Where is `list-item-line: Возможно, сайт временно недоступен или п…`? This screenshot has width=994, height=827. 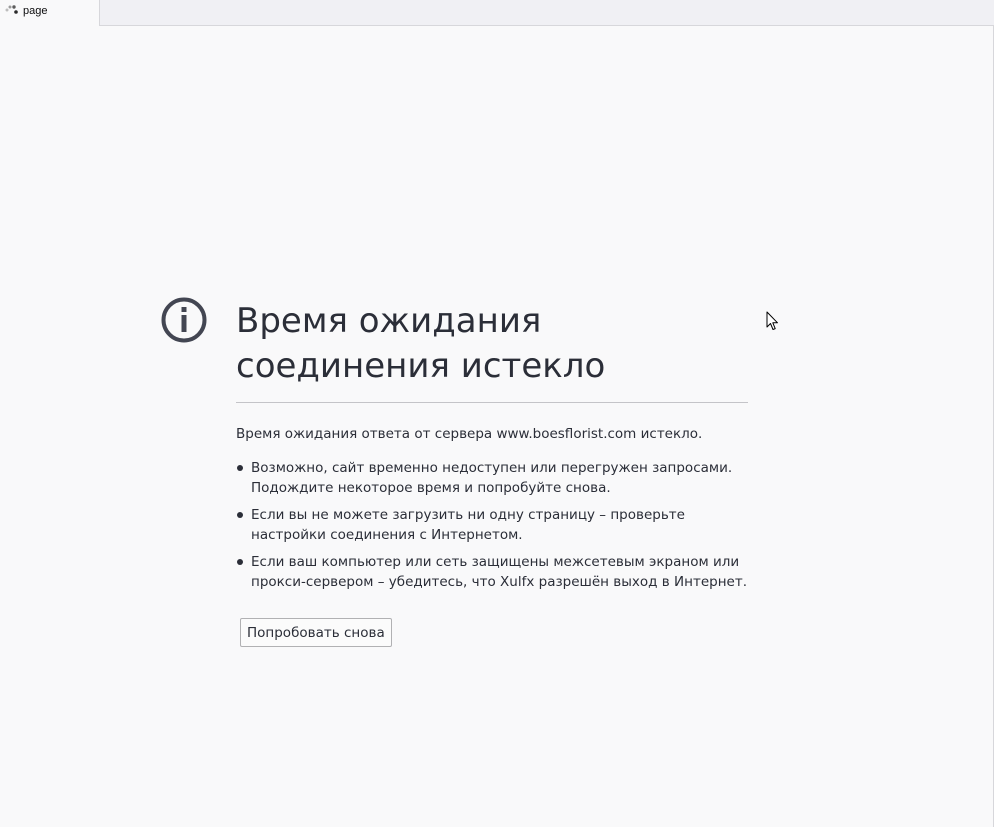
list-item-line: Возможно, сайт временно недоступен или п… is located at coordinates (492, 468).